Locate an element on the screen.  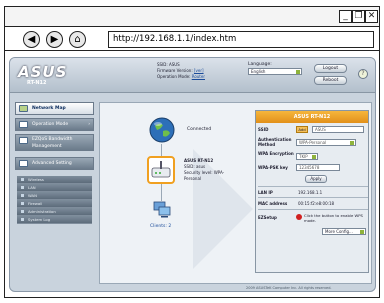
lan-ip-value: 192.168.1.1 is located at coordinates (310, 192).